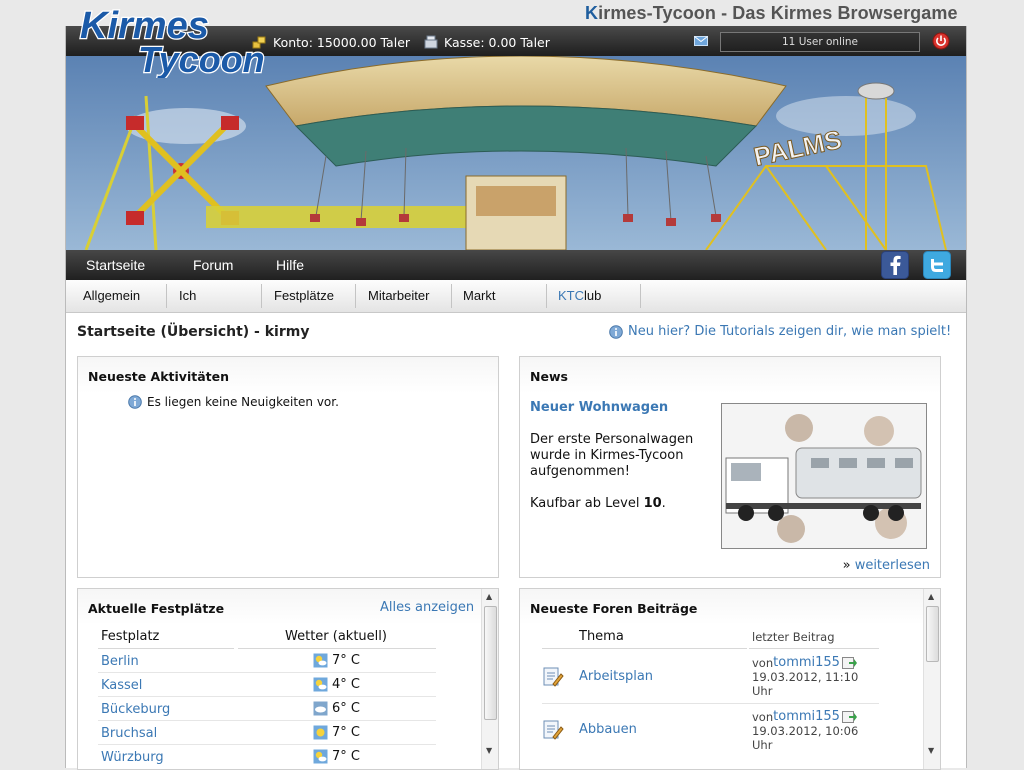 The height and width of the screenshot is (770, 1024). What do you see at coordinates (941, 41) in the screenshot?
I see `logout-power-icon` at bounding box center [941, 41].